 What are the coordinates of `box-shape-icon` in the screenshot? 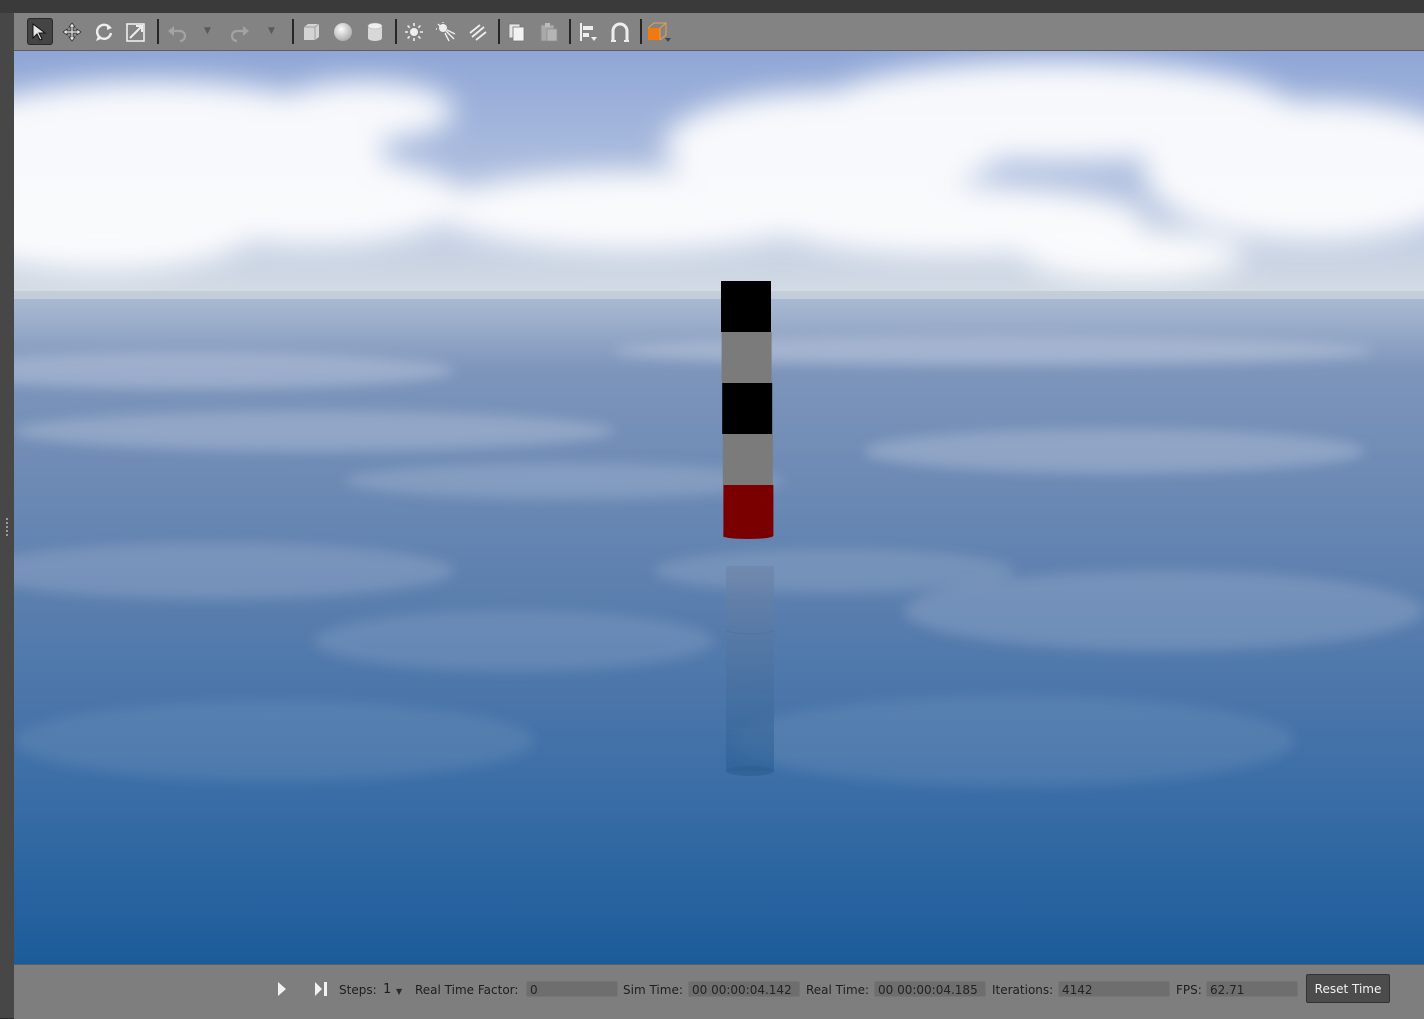 It's located at (311, 31).